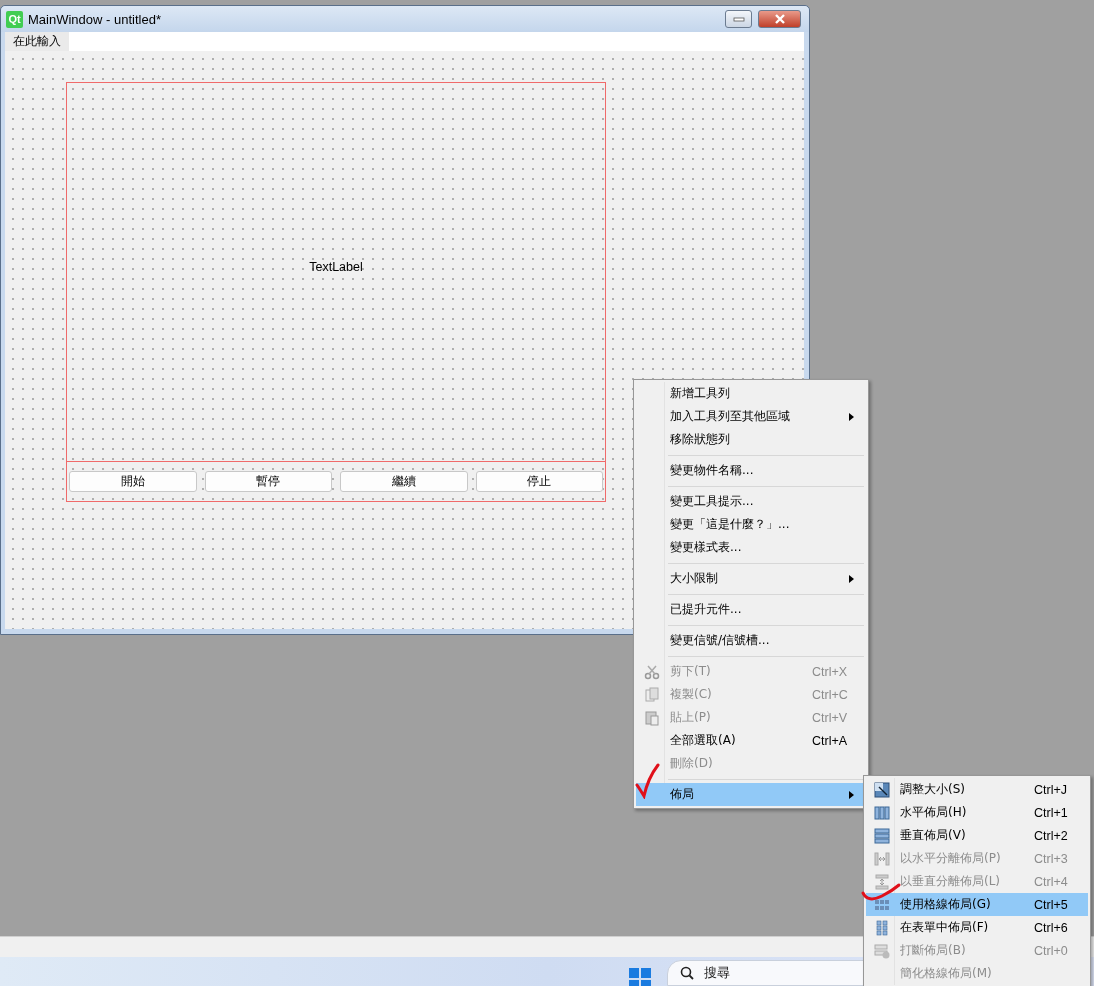 Image resolution: width=1094 pixels, height=986 pixels. I want to click on minimize-button, so click(738, 19).